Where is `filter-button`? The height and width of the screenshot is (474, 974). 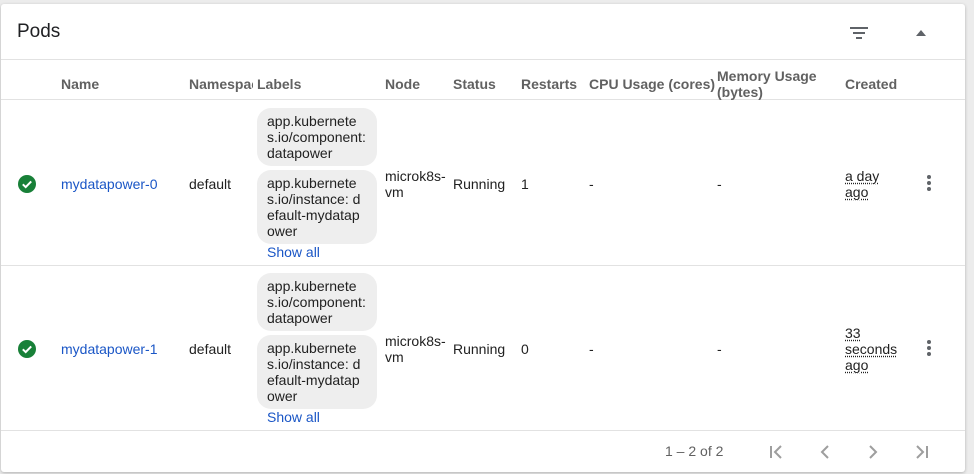 filter-button is located at coordinates (859, 33).